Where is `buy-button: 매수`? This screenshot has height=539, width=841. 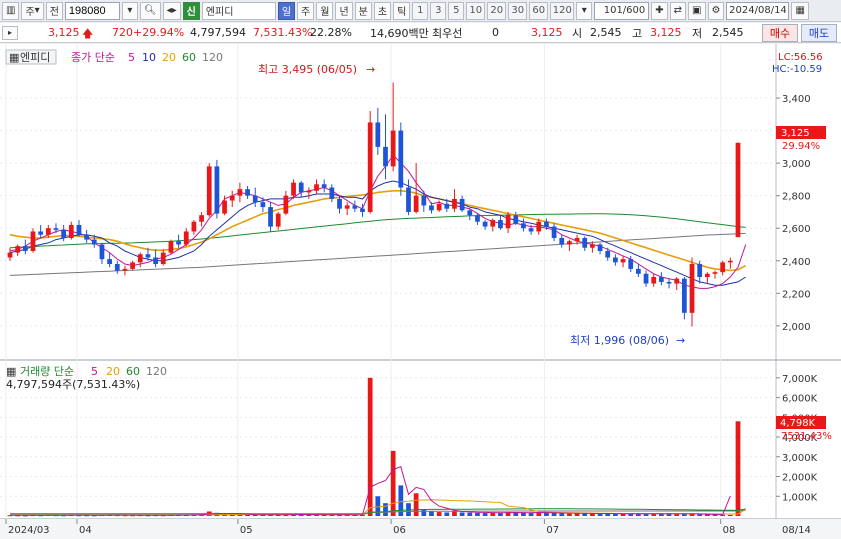
buy-button: 매수 is located at coordinates (780, 33).